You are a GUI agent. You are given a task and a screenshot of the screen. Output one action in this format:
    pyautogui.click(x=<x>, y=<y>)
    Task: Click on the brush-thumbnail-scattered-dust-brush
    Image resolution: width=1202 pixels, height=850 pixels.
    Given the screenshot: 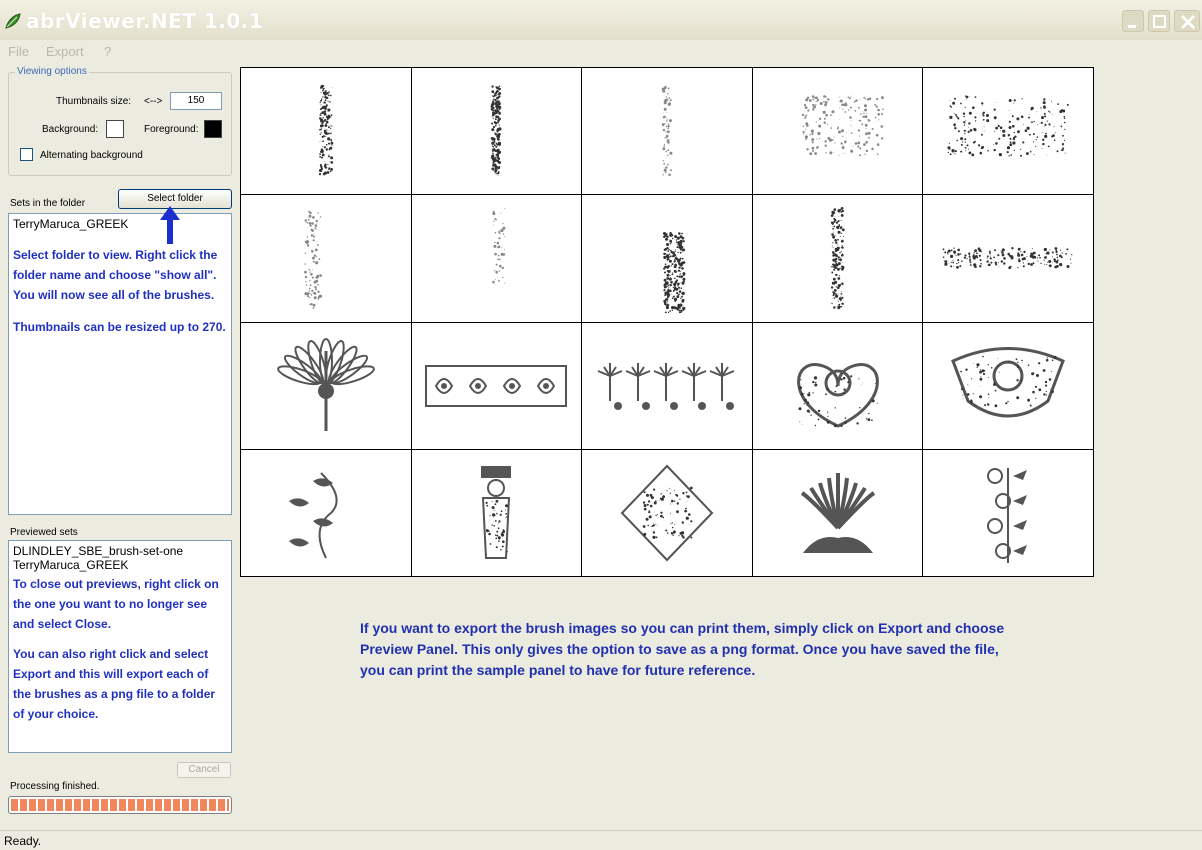 What is the action you would take?
    pyautogui.click(x=837, y=131)
    